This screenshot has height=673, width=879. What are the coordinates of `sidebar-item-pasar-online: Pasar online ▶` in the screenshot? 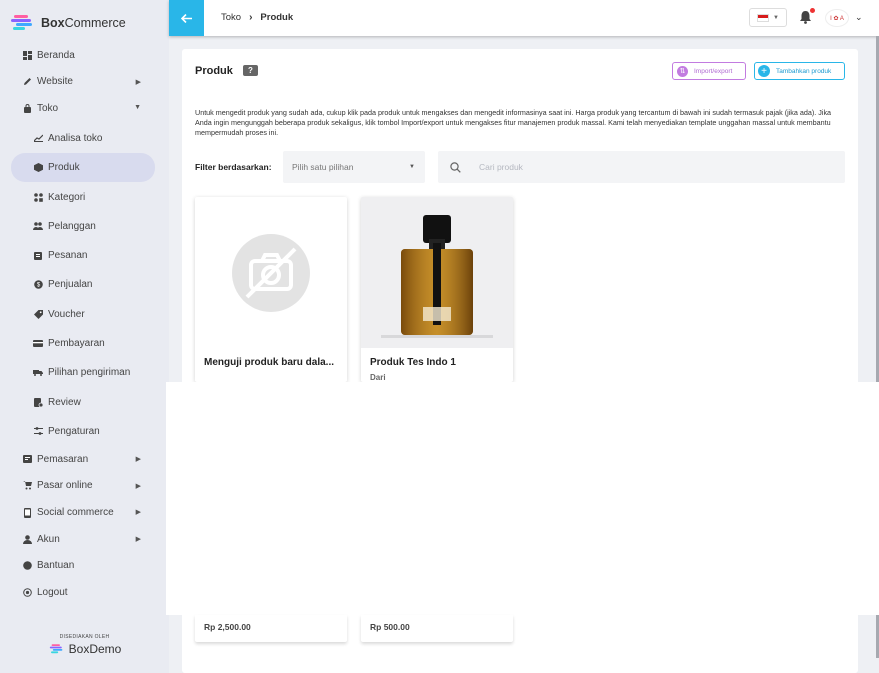 It's located at (84, 486).